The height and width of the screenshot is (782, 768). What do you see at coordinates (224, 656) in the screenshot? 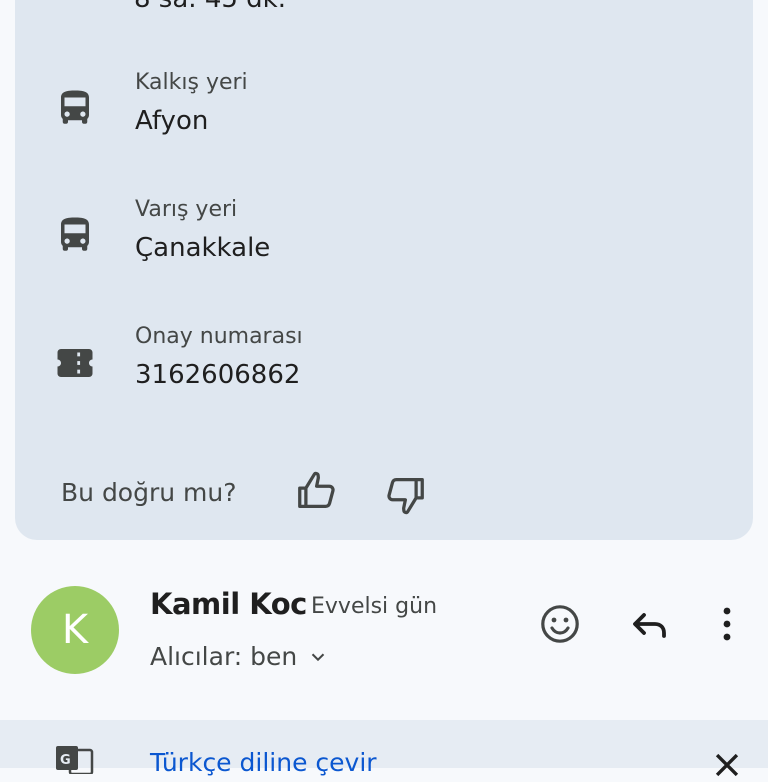
I see `recipients-label: Alıcılar: ben` at bounding box center [224, 656].